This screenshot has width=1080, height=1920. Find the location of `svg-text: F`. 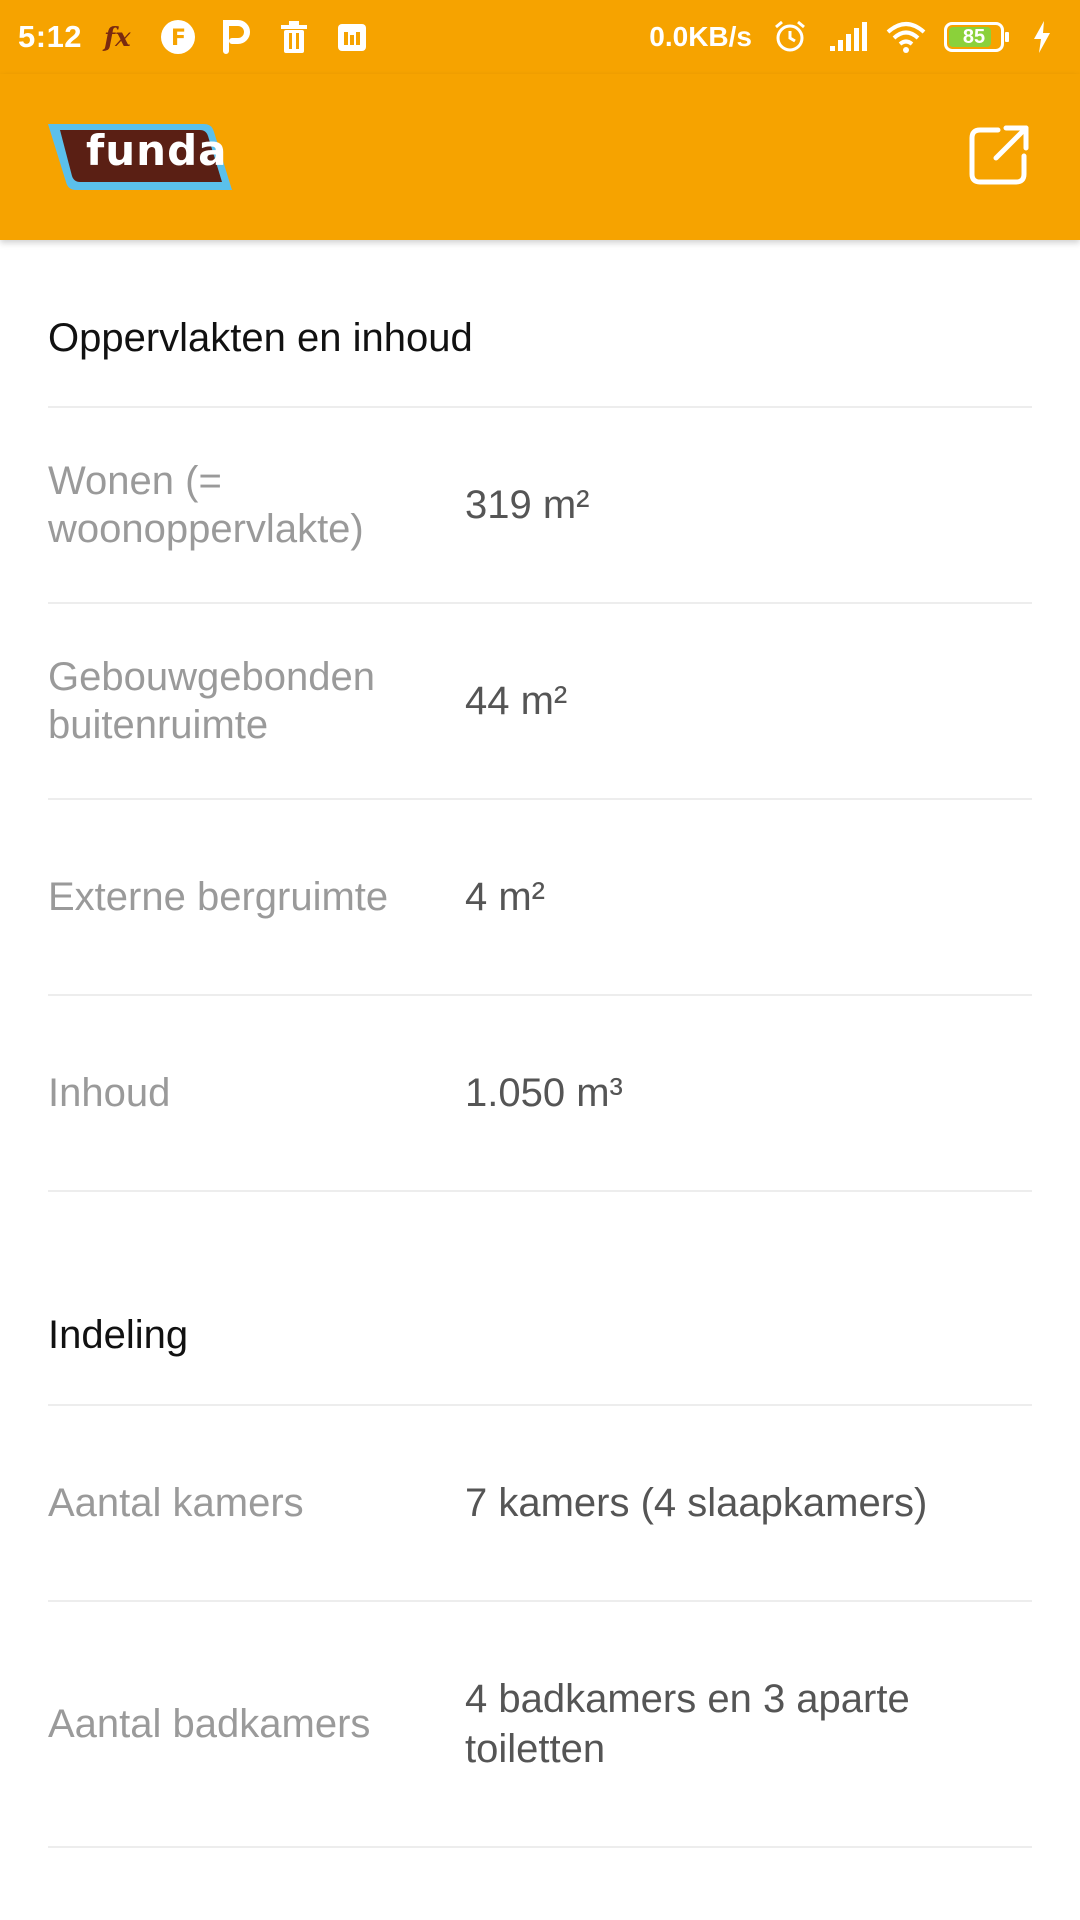

svg-text: F is located at coordinates (178, 38).